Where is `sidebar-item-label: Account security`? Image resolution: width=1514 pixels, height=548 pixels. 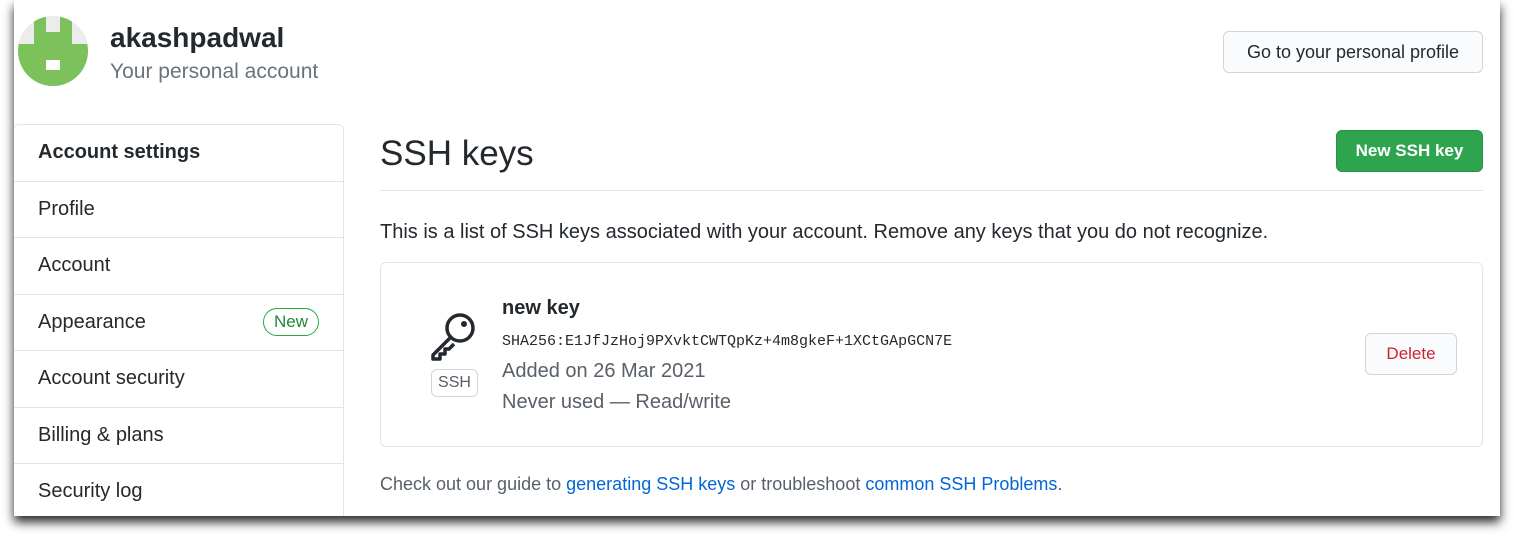
sidebar-item-label: Account security is located at coordinates (111, 378).